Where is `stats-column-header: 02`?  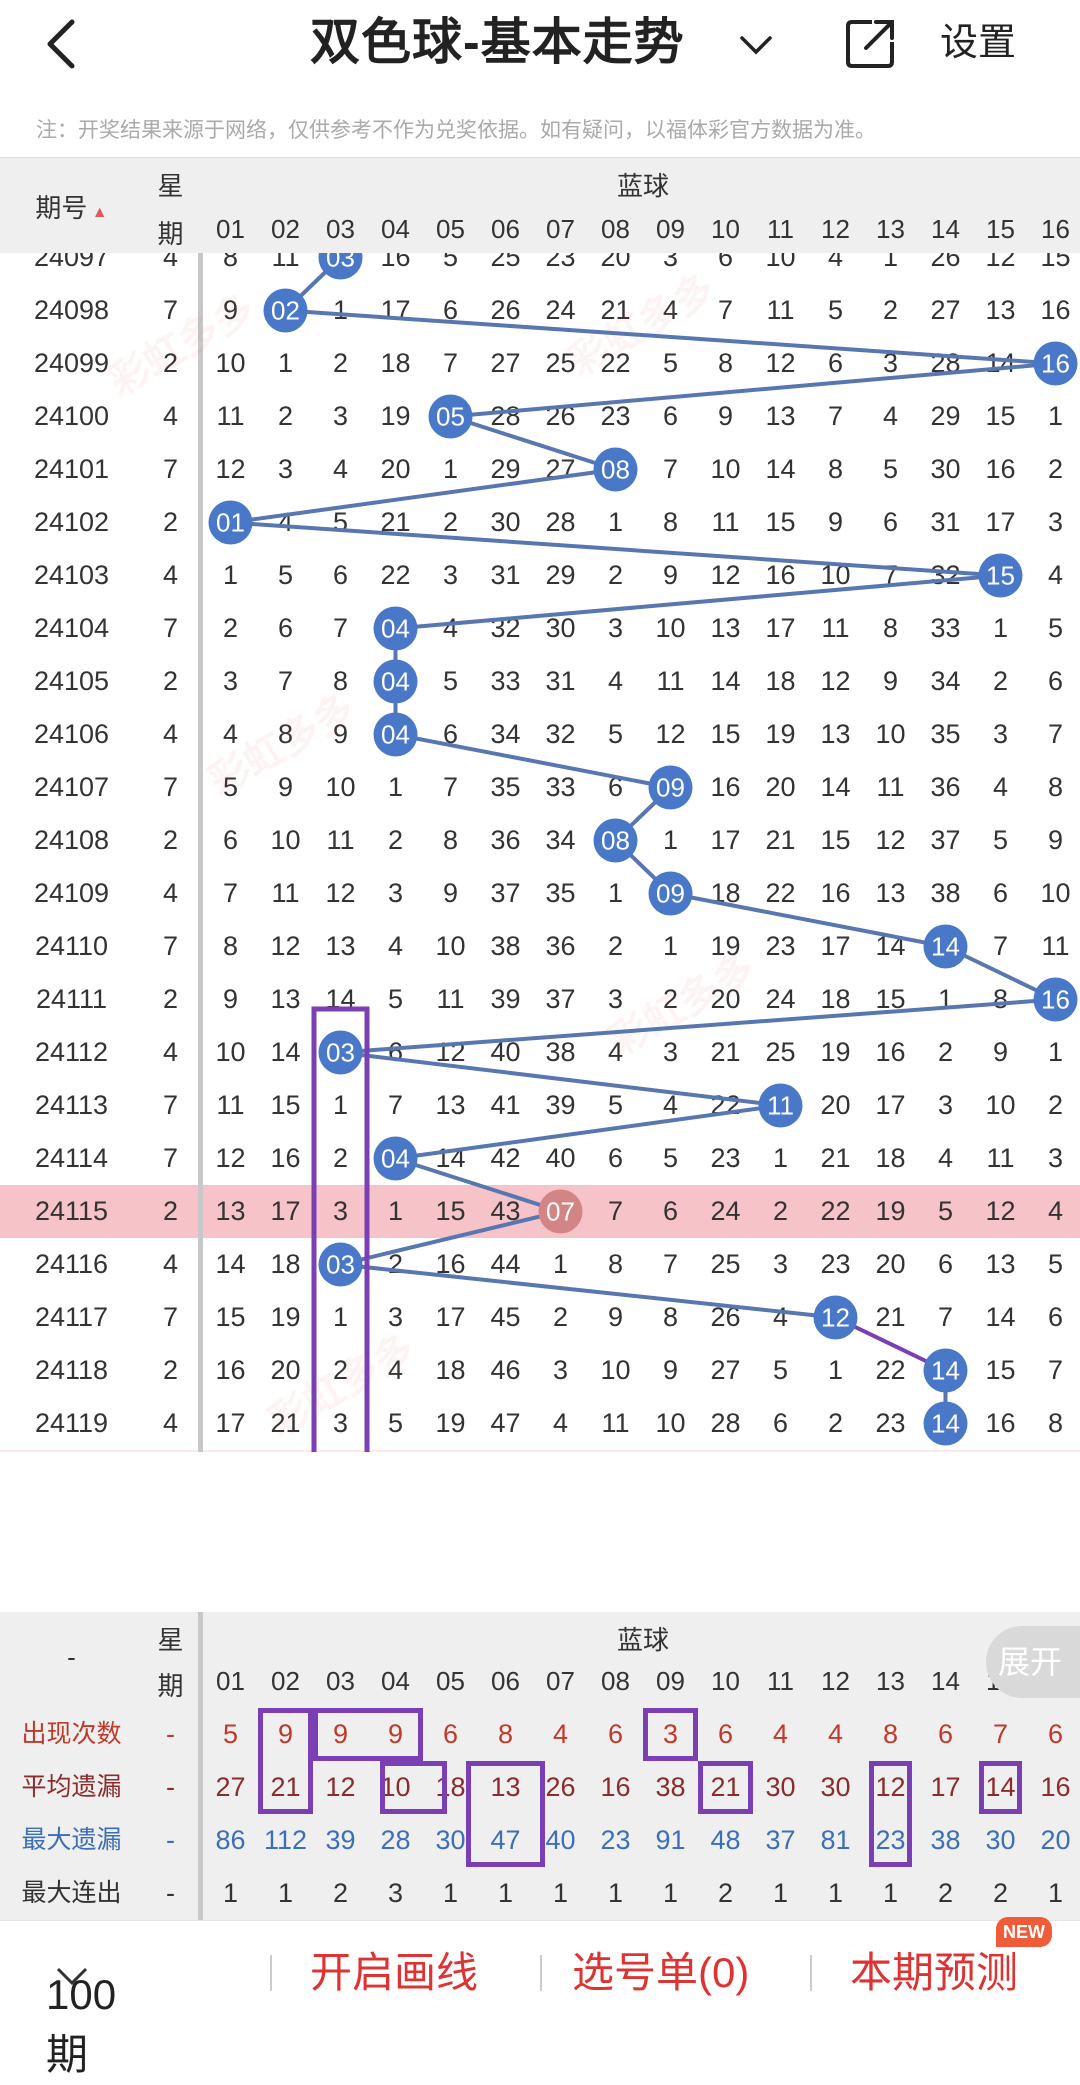
stats-column-header: 02 is located at coordinates (285, 1681).